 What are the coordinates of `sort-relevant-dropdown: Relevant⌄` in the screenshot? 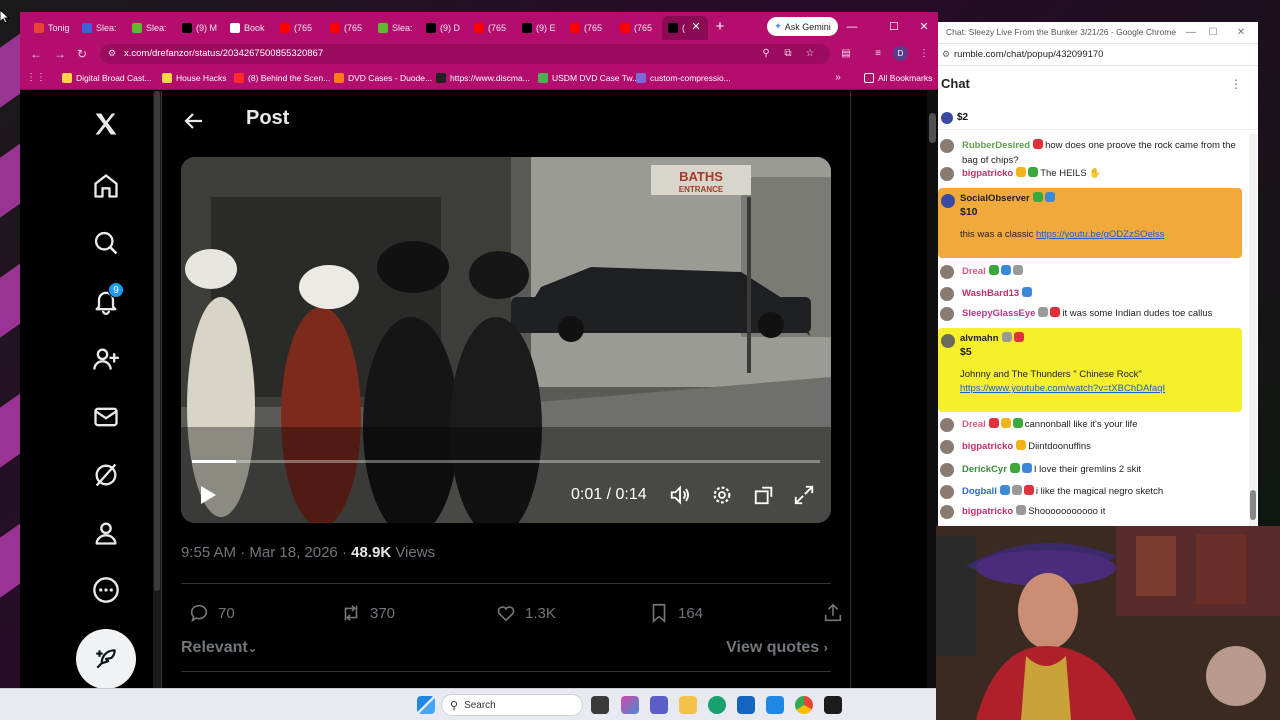 It's located at (219, 648).